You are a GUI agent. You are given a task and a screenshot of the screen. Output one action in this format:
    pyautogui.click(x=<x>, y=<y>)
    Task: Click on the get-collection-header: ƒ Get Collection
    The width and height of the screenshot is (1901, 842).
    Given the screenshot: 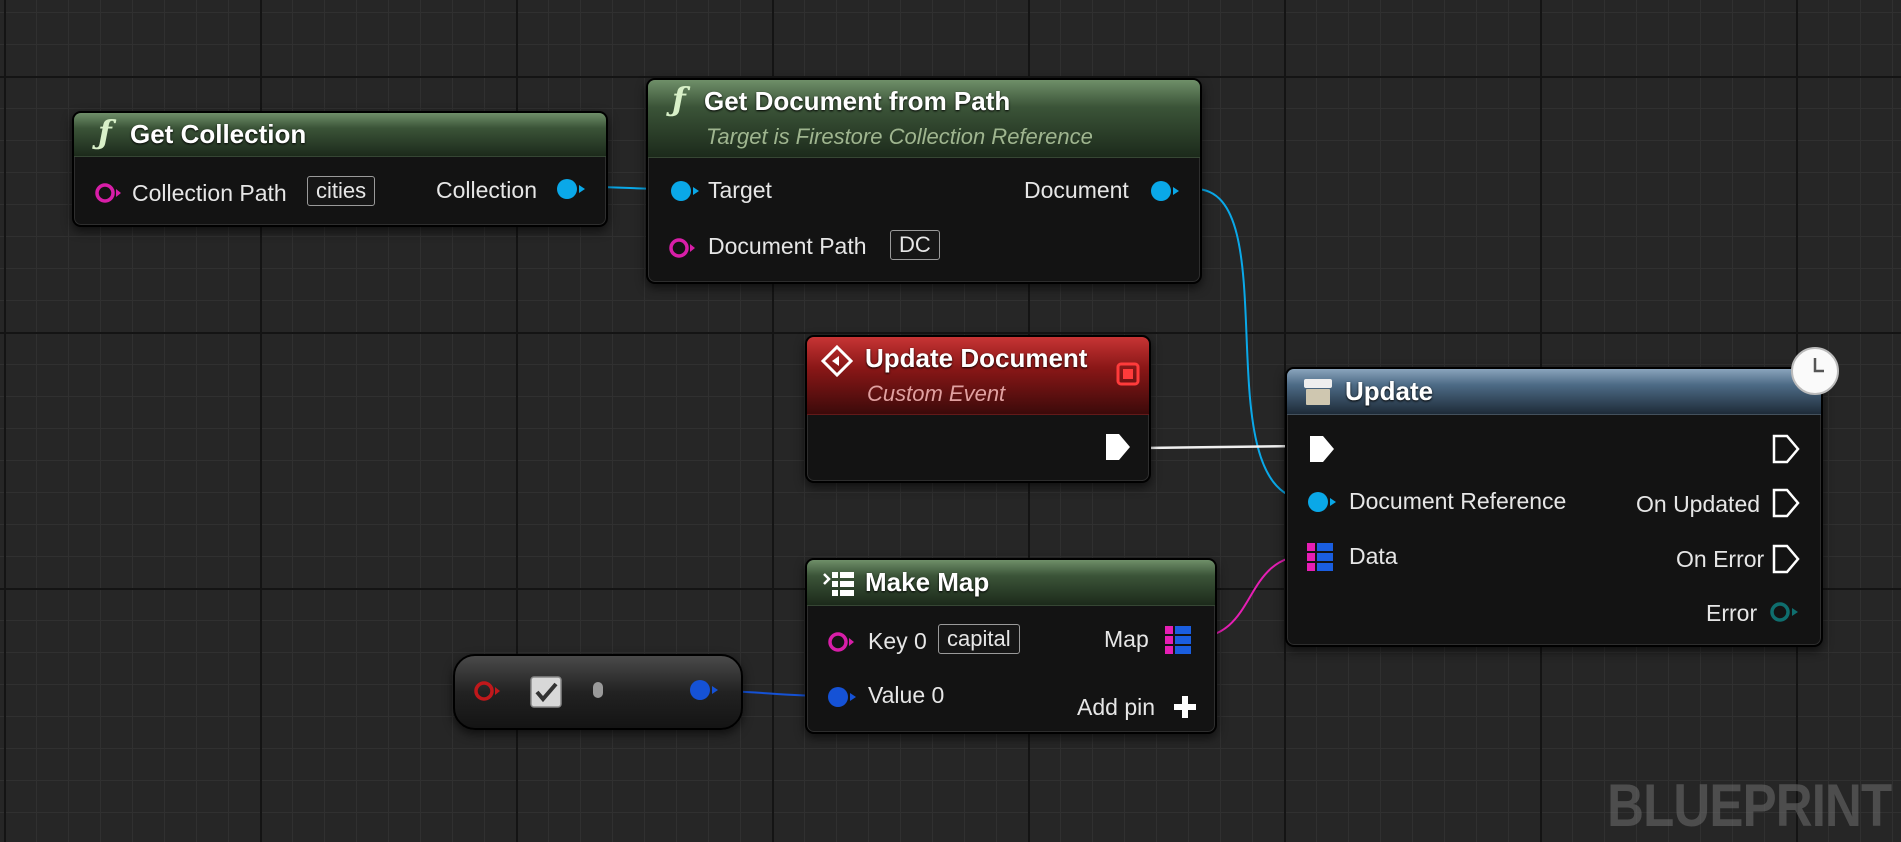 What is the action you would take?
    pyautogui.click(x=340, y=135)
    